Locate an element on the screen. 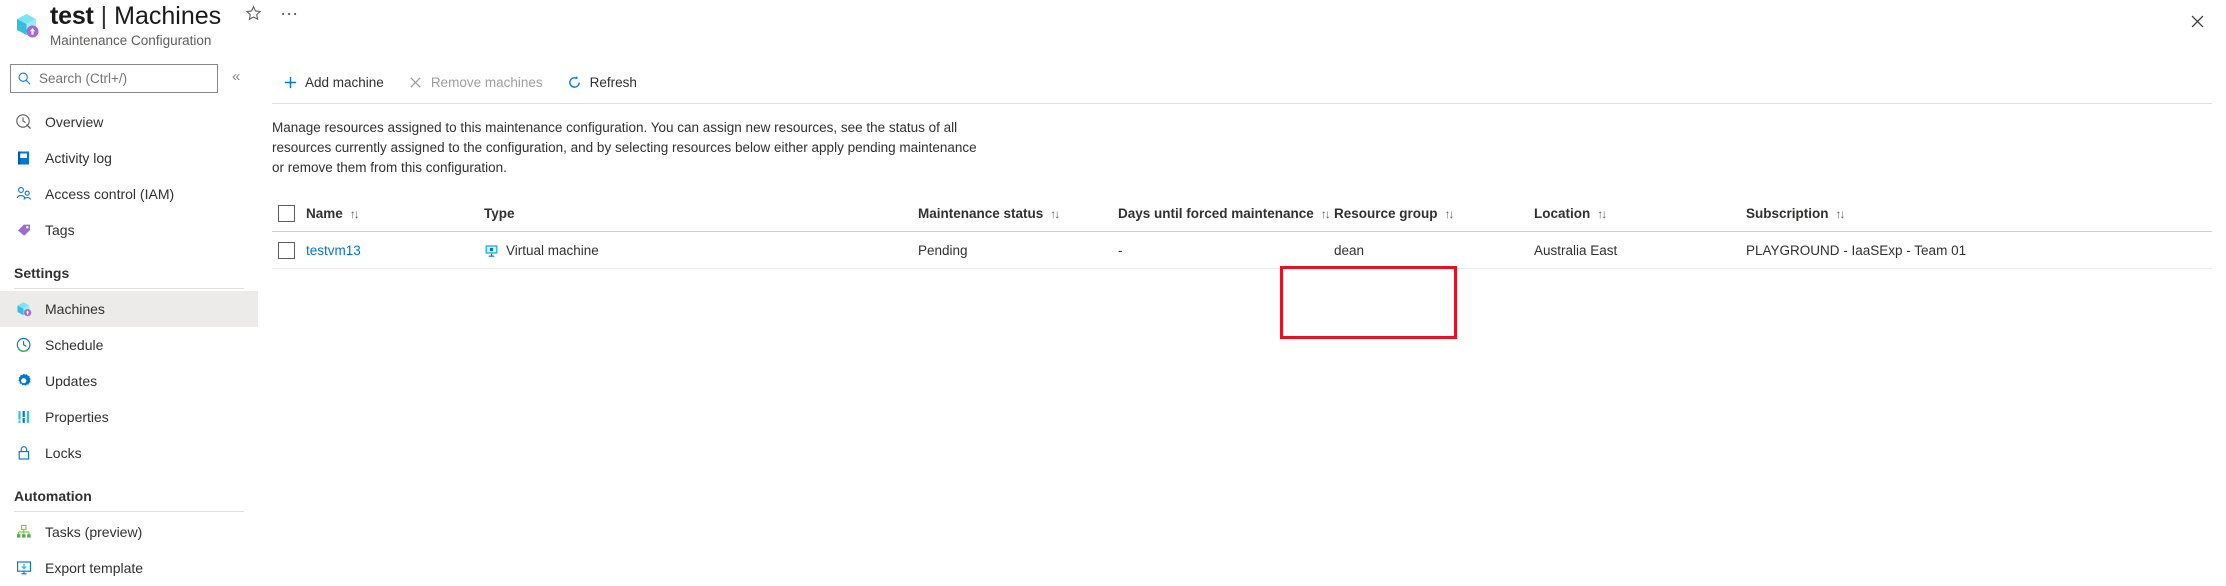  sidebar-item-machines: Machines is located at coordinates (129, 309).